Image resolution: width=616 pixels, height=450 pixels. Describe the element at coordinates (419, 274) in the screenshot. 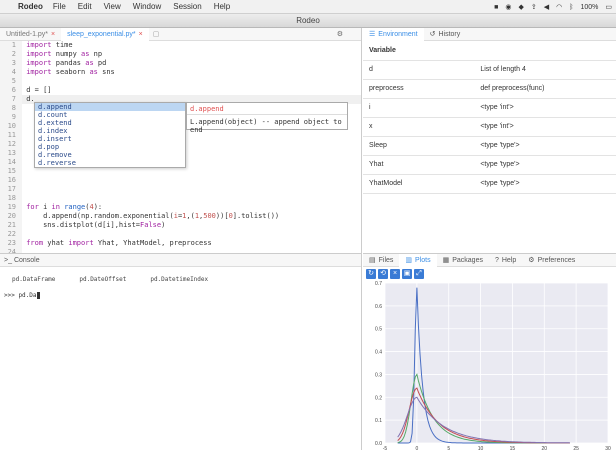

I see `expand-icon: ⤢` at that location.